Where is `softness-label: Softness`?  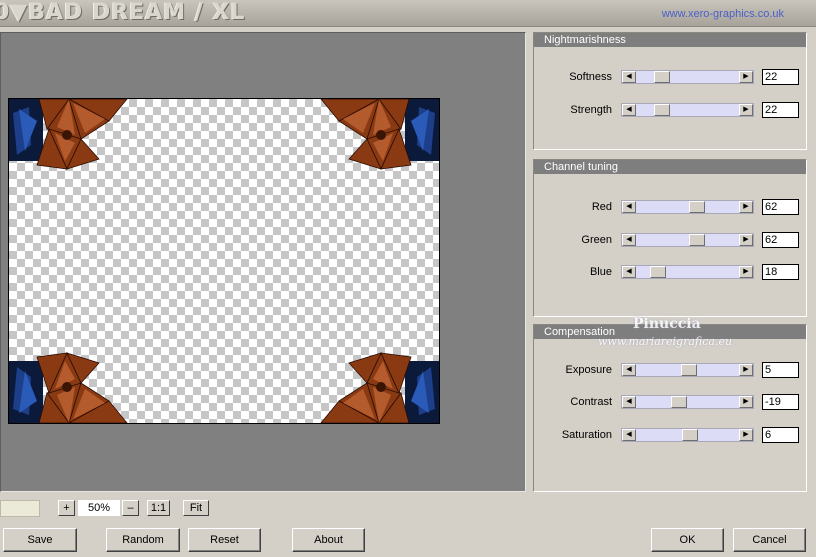 softness-label: Softness is located at coordinates (590, 77).